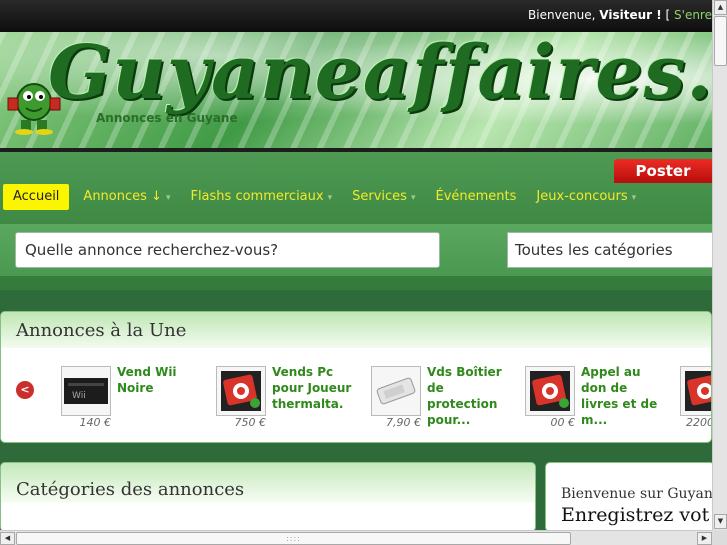 The image size is (727, 545). I want to click on ad-price: 7,90 €, so click(403, 422).